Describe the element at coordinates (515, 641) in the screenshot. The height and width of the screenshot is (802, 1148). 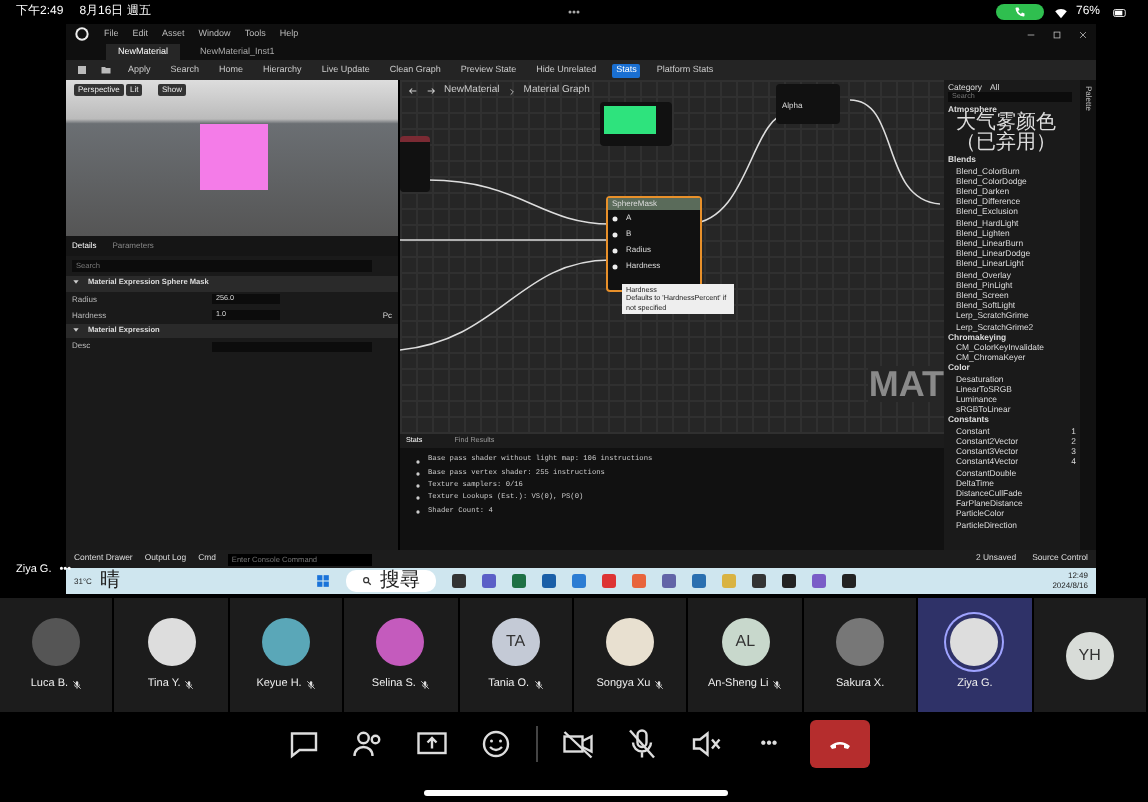
I see `avatar: TA` at that location.